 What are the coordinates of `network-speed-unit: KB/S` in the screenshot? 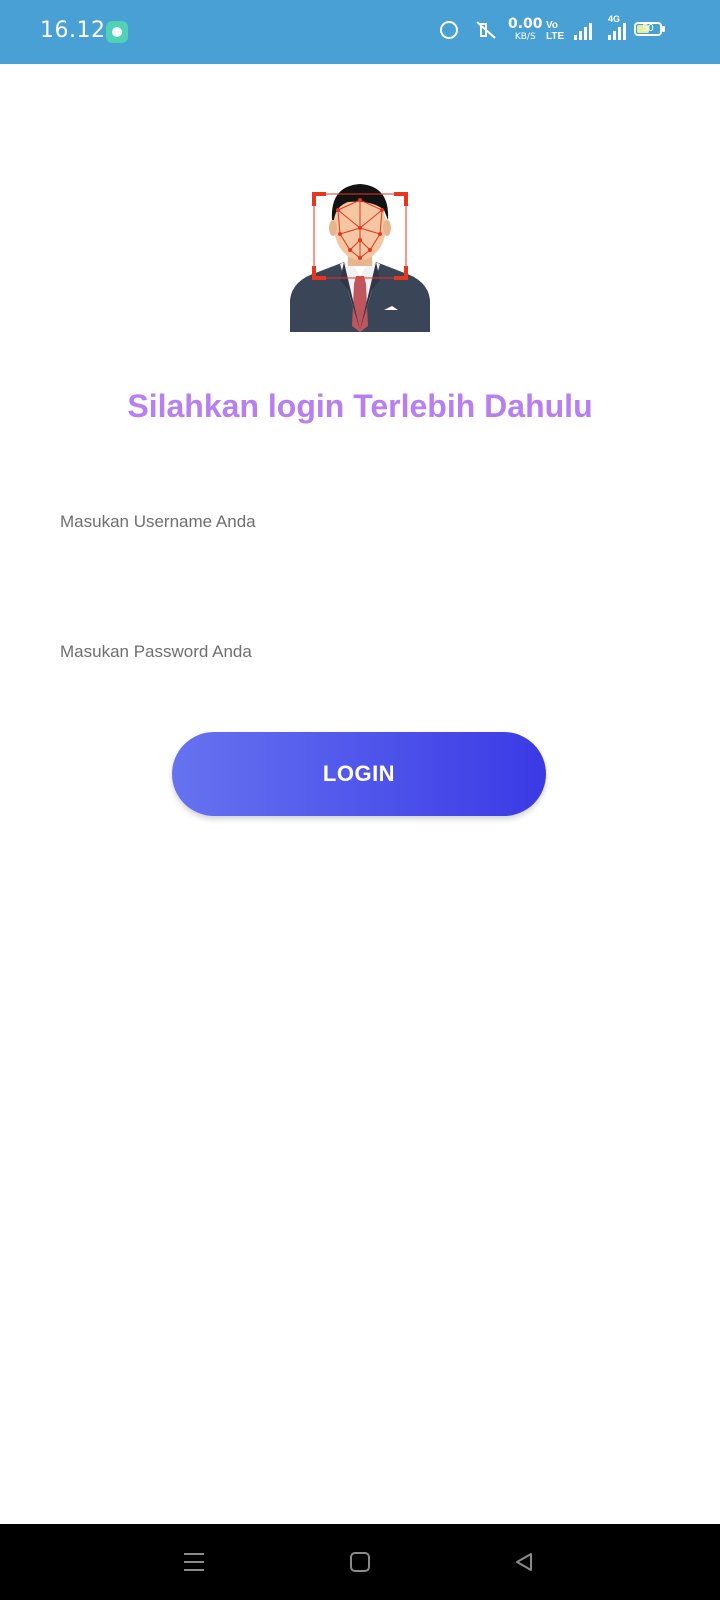 It's located at (525, 37).